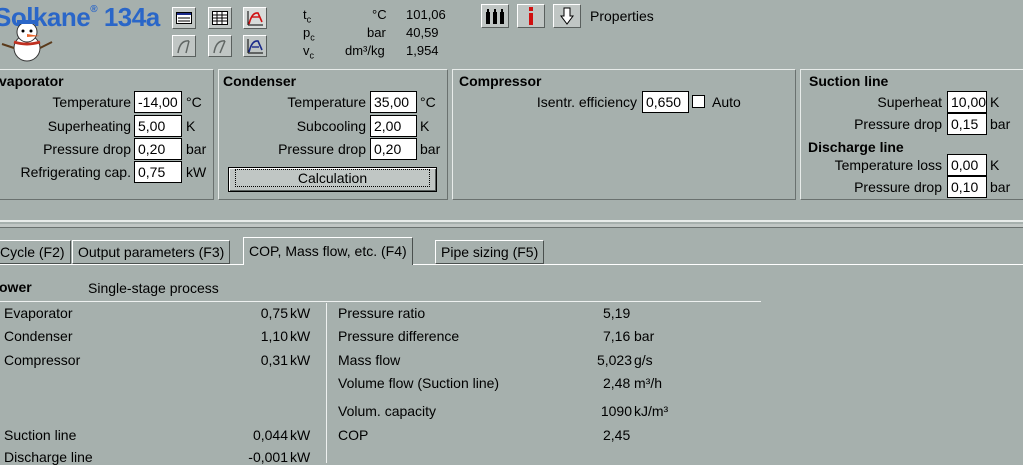  What do you see at coordinates (353, 435) in the screenshot?
I see `cop-label: COP` at bounding box center [353, 435].